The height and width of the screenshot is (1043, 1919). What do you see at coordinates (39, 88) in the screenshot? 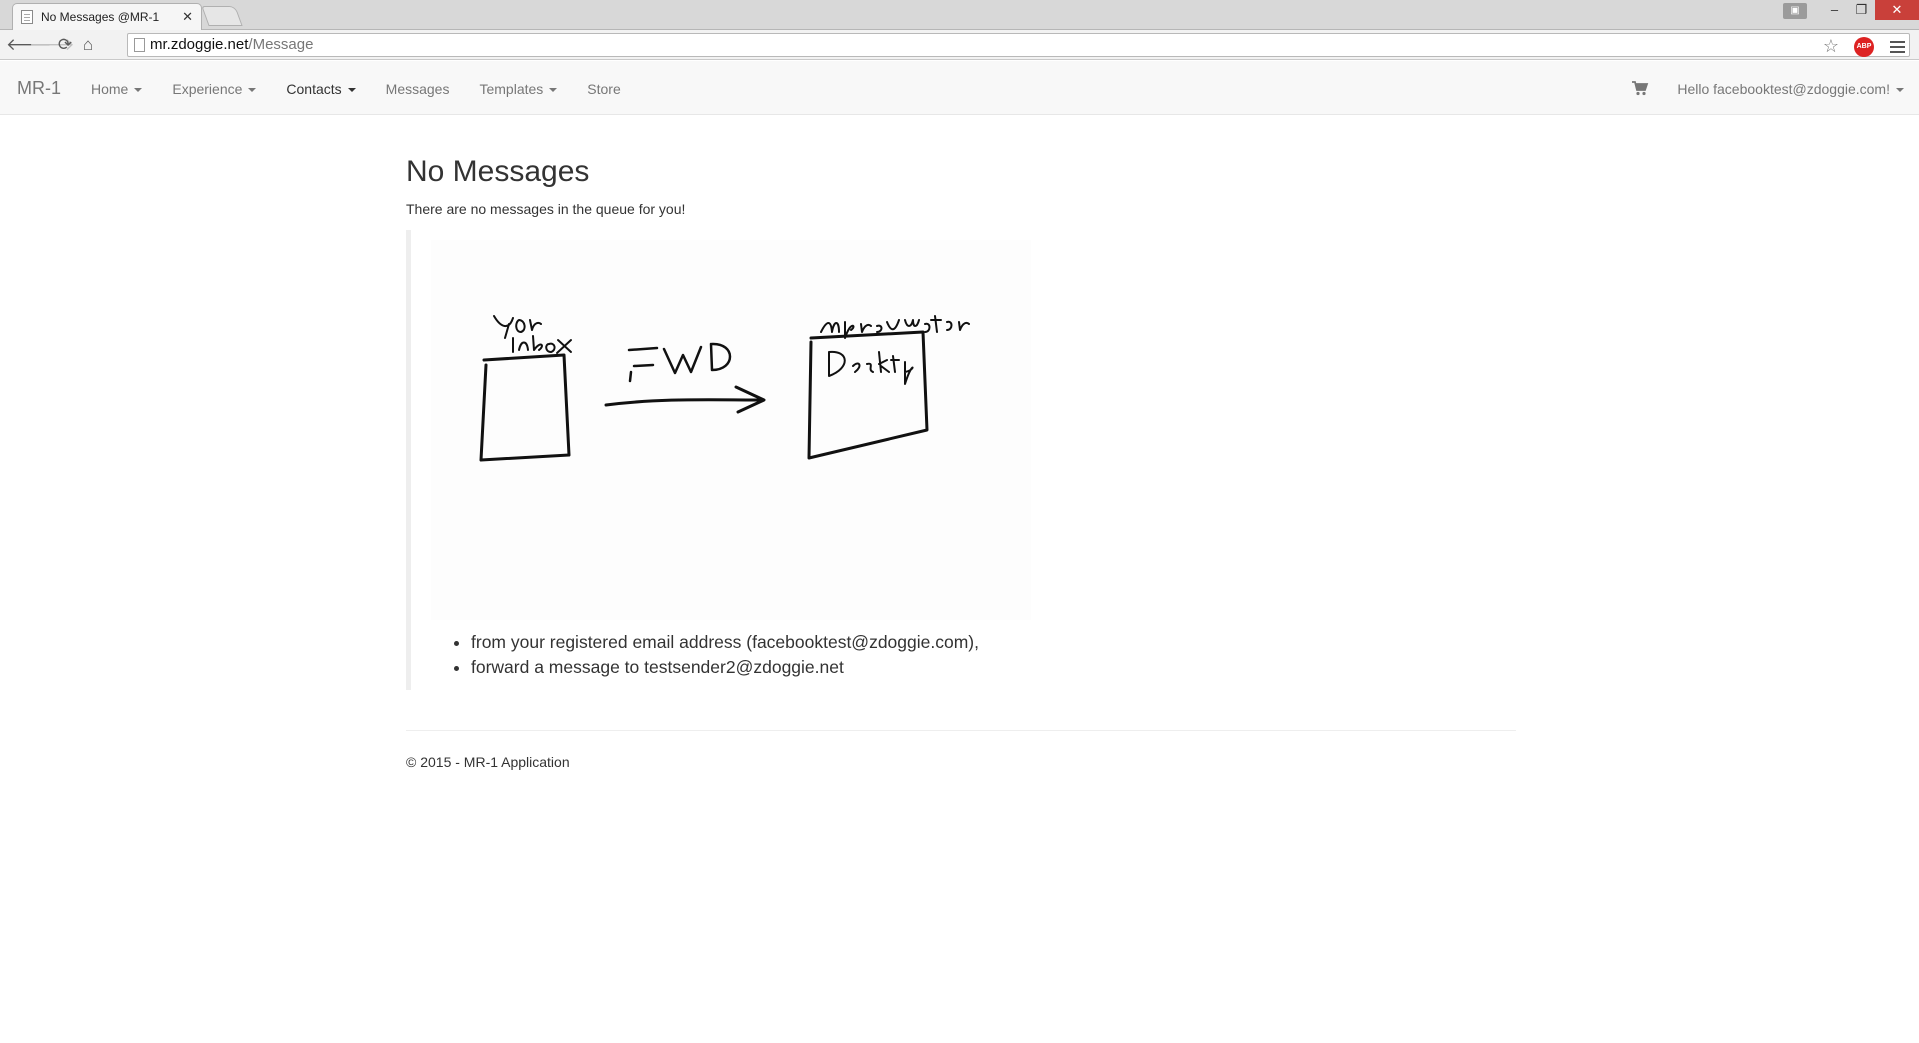
I see `brand-link: MR-1` at bounding box center [39, 88].